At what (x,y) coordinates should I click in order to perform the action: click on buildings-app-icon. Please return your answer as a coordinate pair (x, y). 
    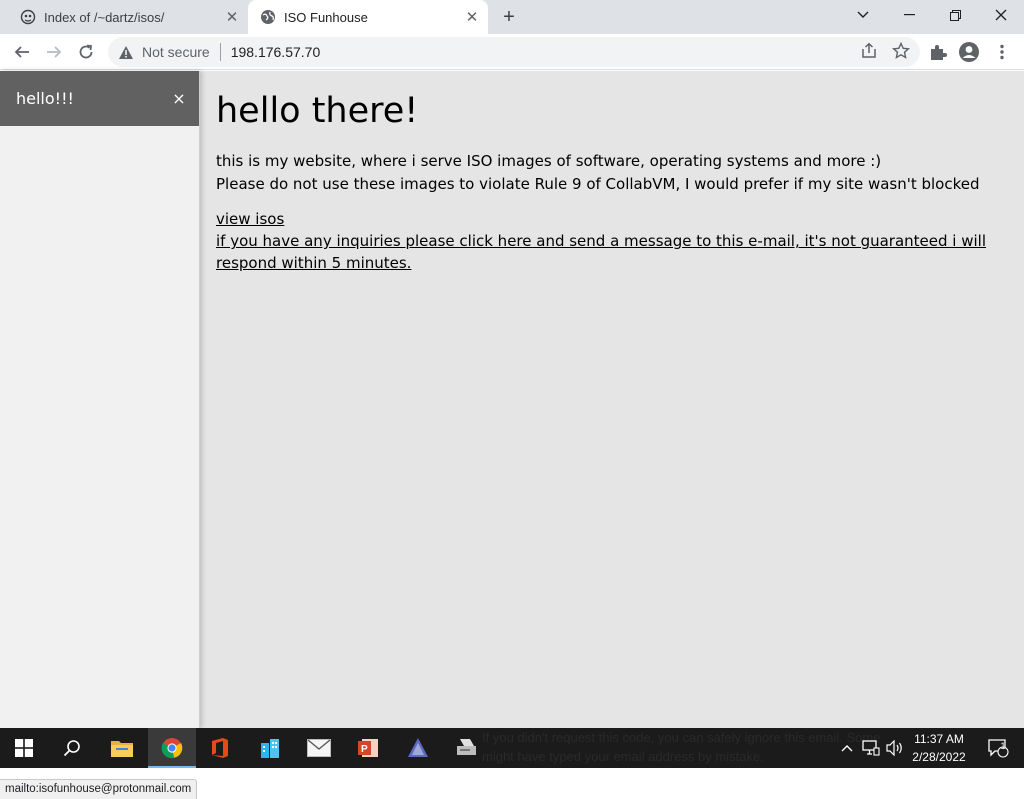
    Looking at the image, I should click on (270, 748).